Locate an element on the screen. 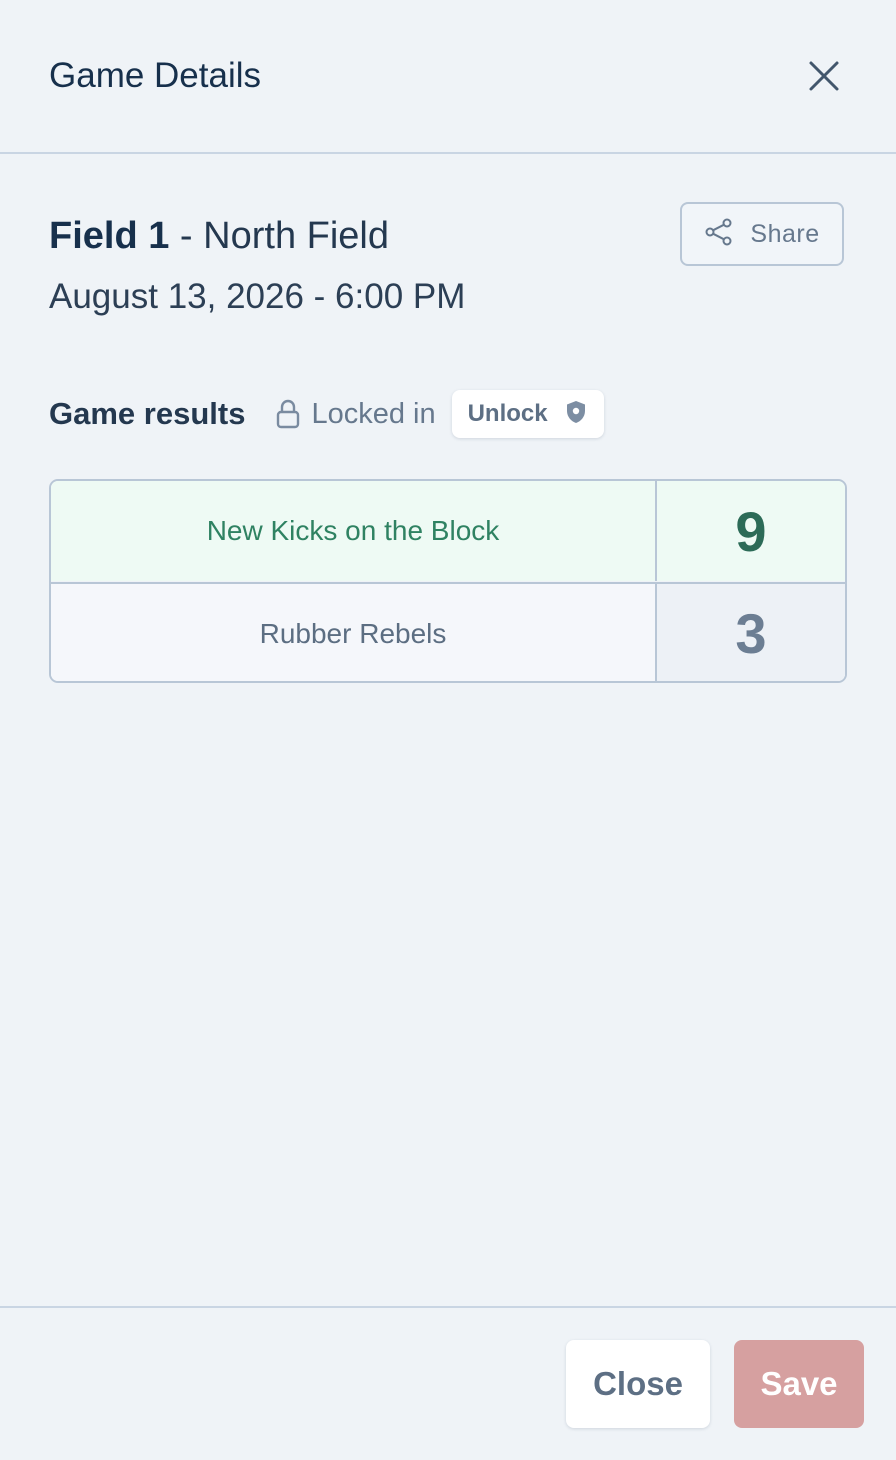  close-icon is located at coordinates (824, 76).